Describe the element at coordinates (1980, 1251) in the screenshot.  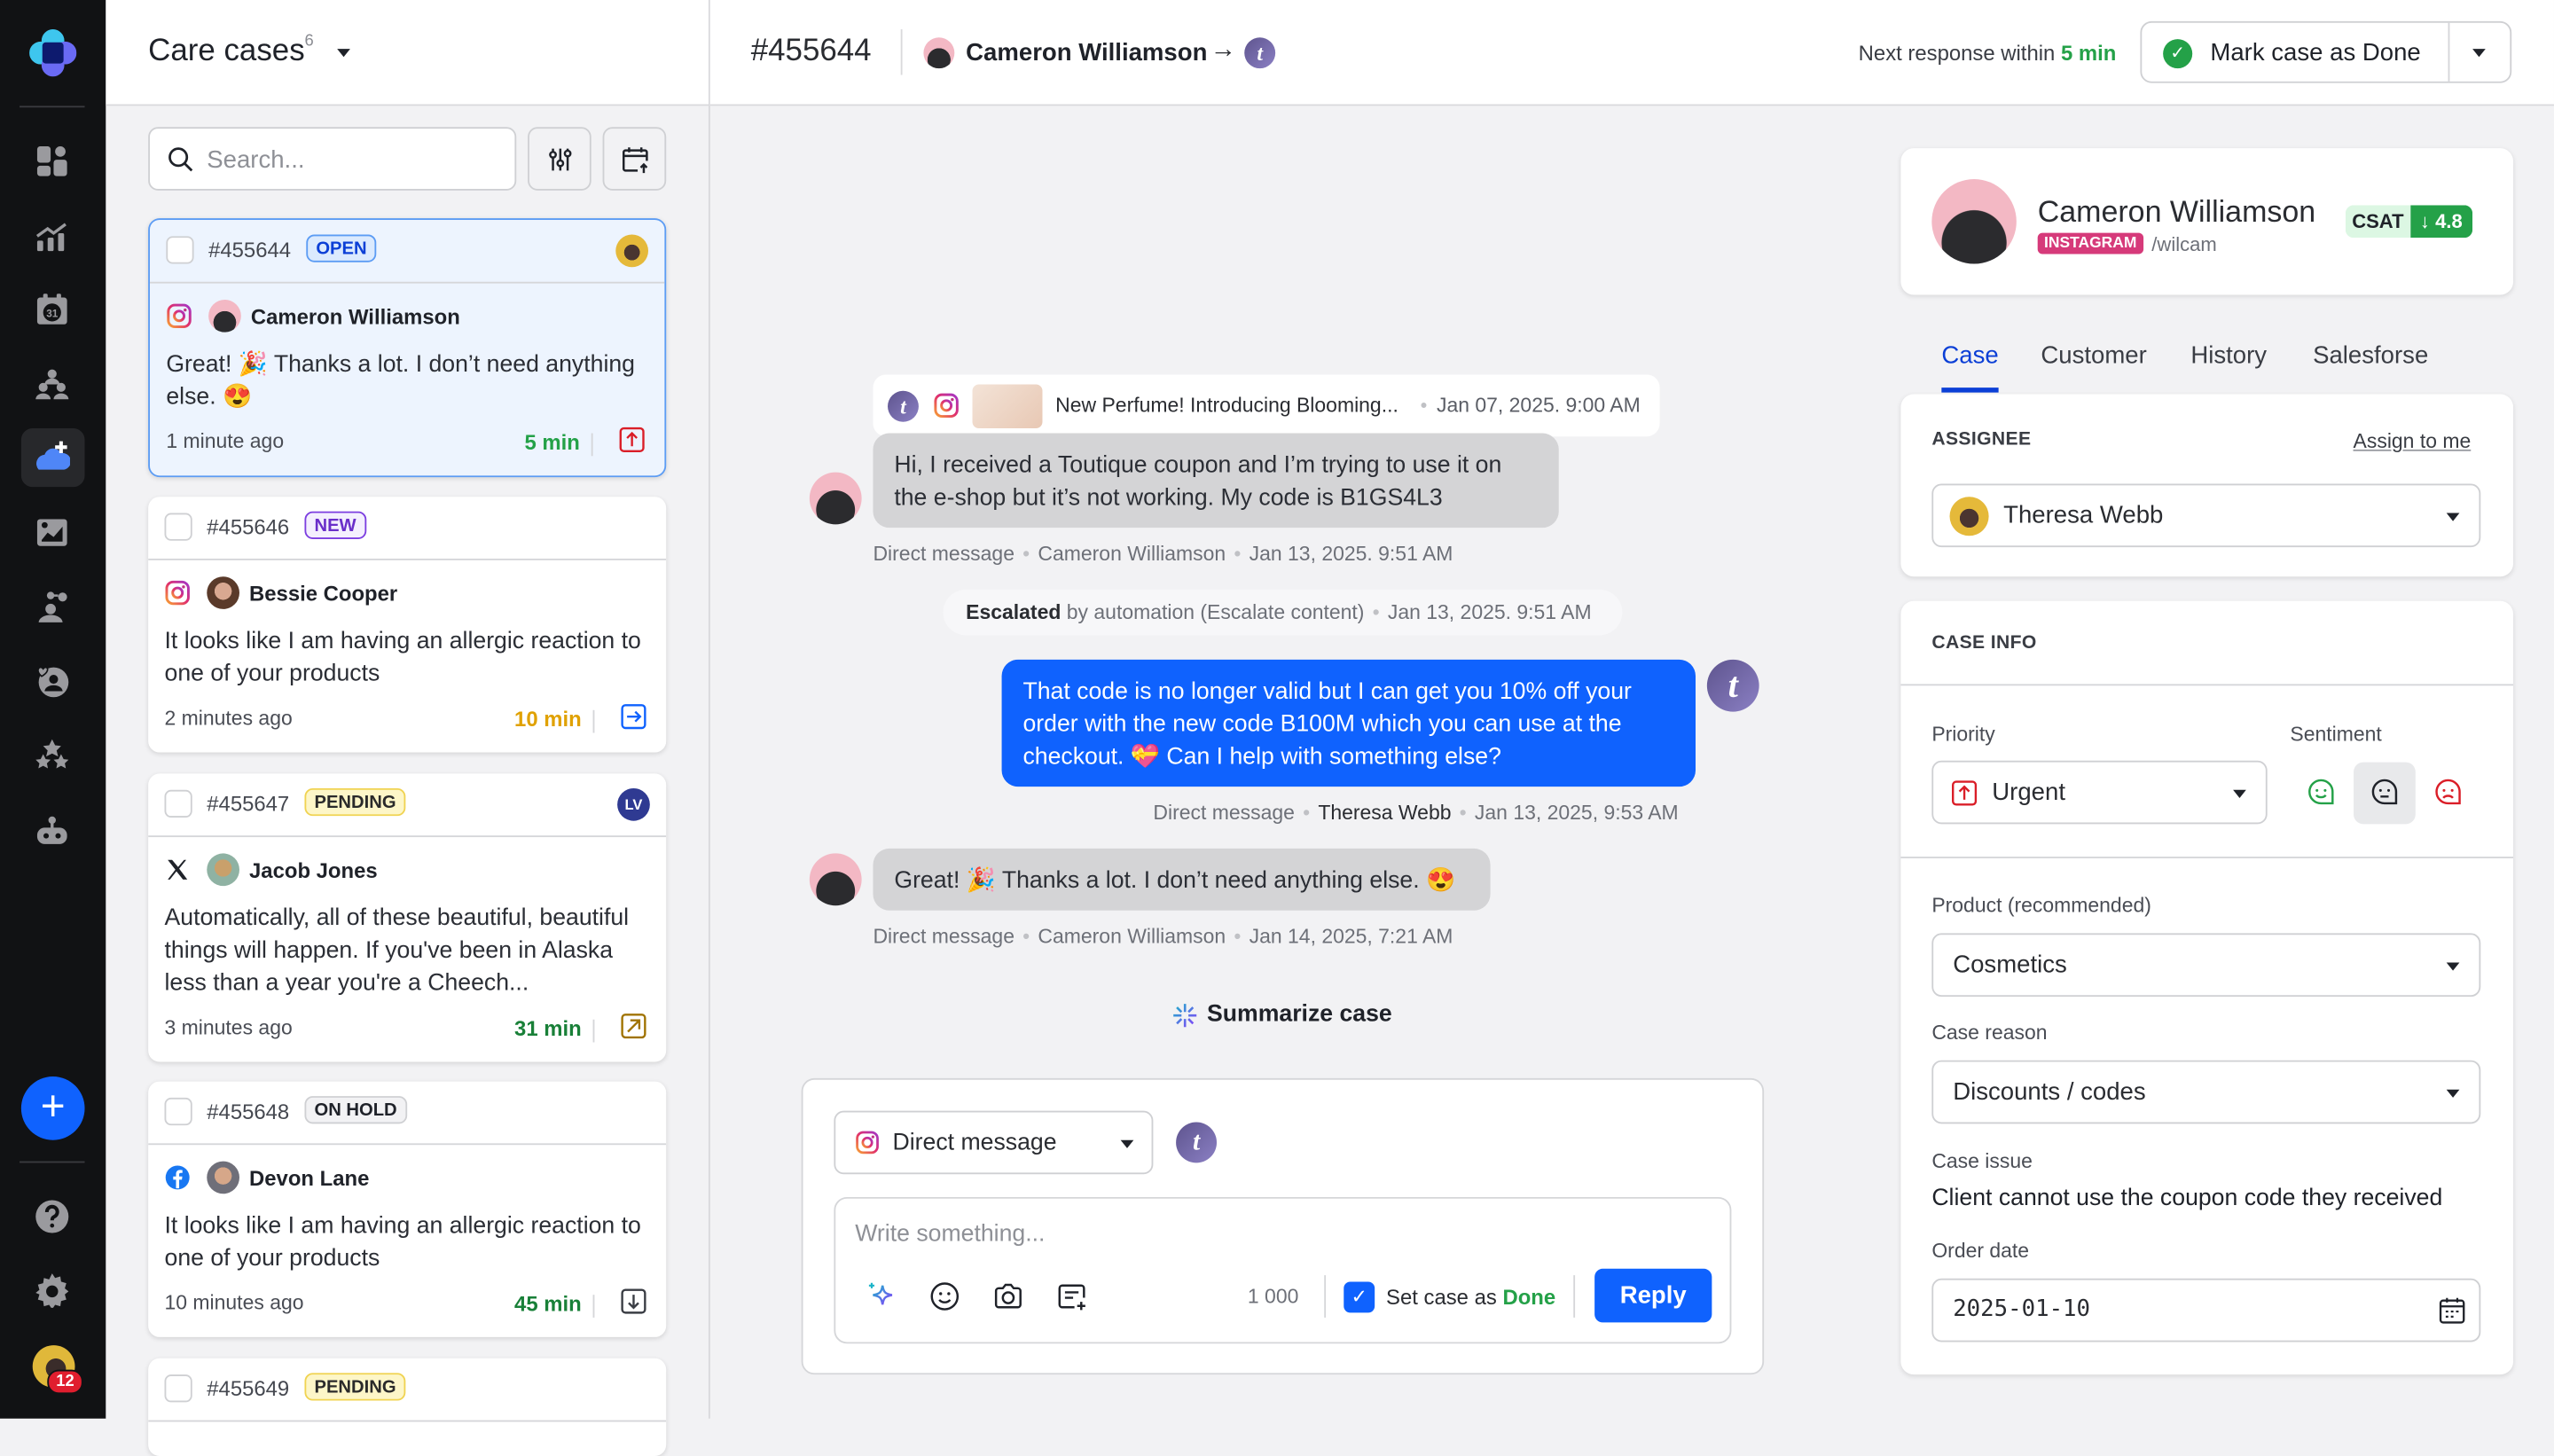
I see `order-date-label: Order date` at that location.